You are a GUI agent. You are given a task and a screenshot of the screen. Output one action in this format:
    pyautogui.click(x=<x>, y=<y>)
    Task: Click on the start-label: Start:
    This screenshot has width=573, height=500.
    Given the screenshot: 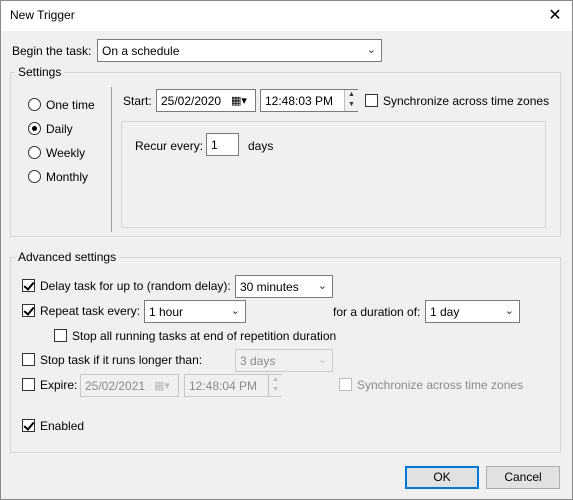 What is the action you would take?
    pyautogui.click(x=137, y=101)
    